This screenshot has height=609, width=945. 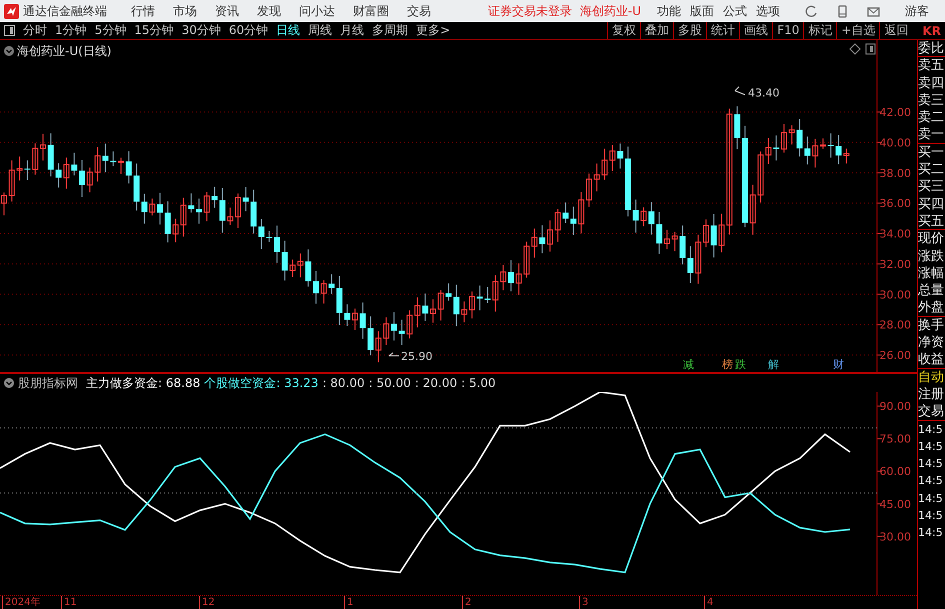 What do you see at coordinates (871, 49) in the screenshot?
I see `panel-icon` at bounding box center [871, 49].